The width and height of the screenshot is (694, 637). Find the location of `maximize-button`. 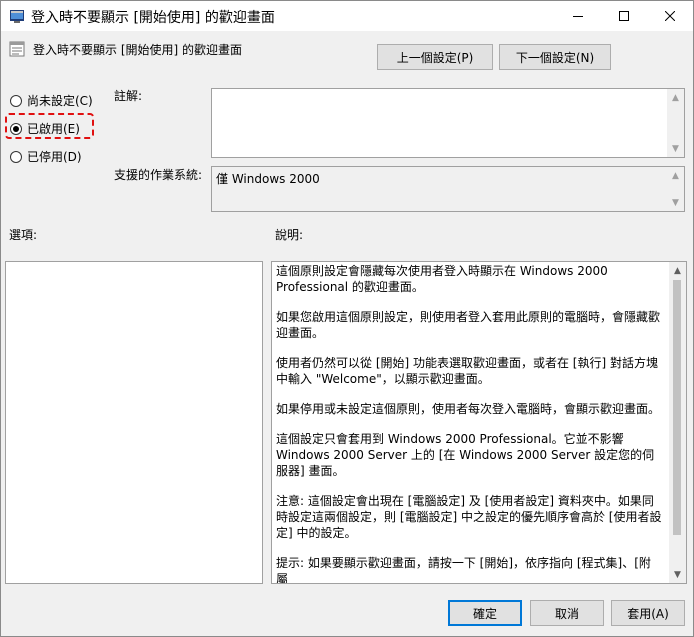

maximize-button is located at coordinates (624, 16).